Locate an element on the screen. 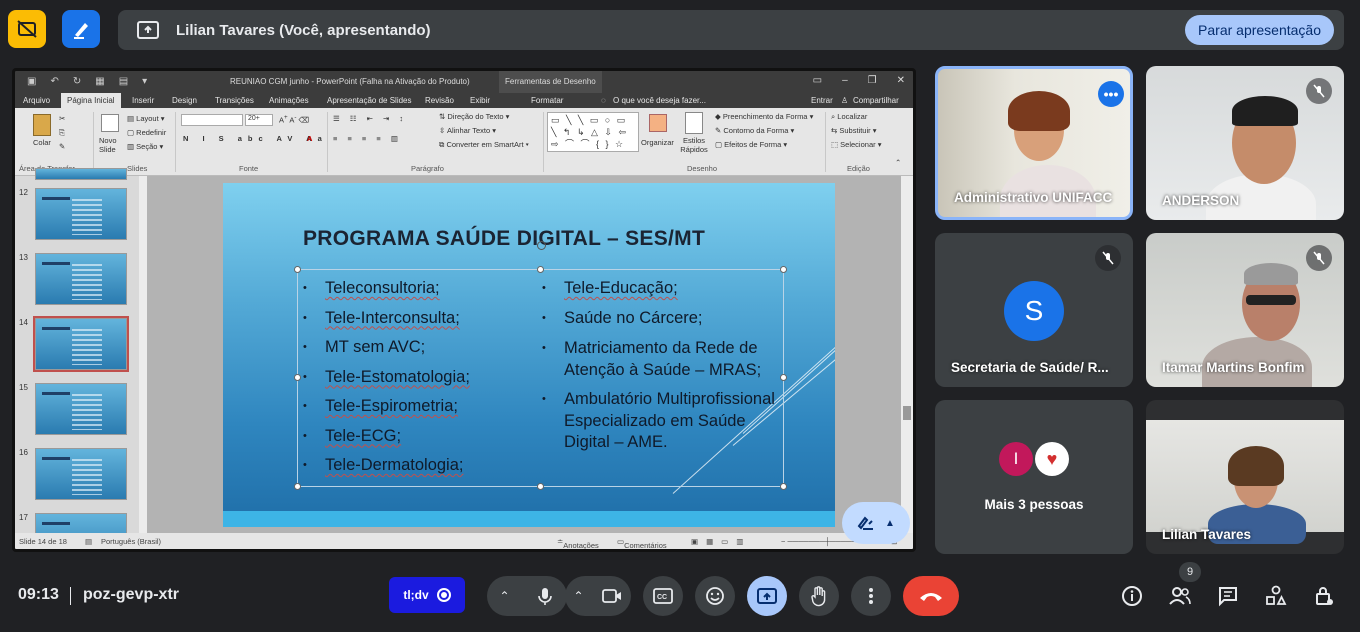  paste-label: Colar is located at coordinates (42, 142).